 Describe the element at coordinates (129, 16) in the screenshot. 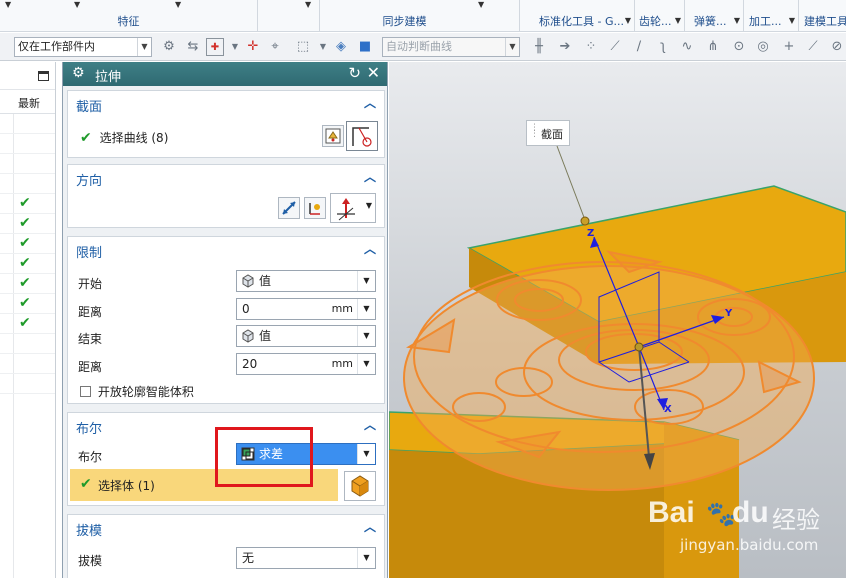

I see `ribbon-group-features: ▼ ▼ ▼ 特征` at that location.